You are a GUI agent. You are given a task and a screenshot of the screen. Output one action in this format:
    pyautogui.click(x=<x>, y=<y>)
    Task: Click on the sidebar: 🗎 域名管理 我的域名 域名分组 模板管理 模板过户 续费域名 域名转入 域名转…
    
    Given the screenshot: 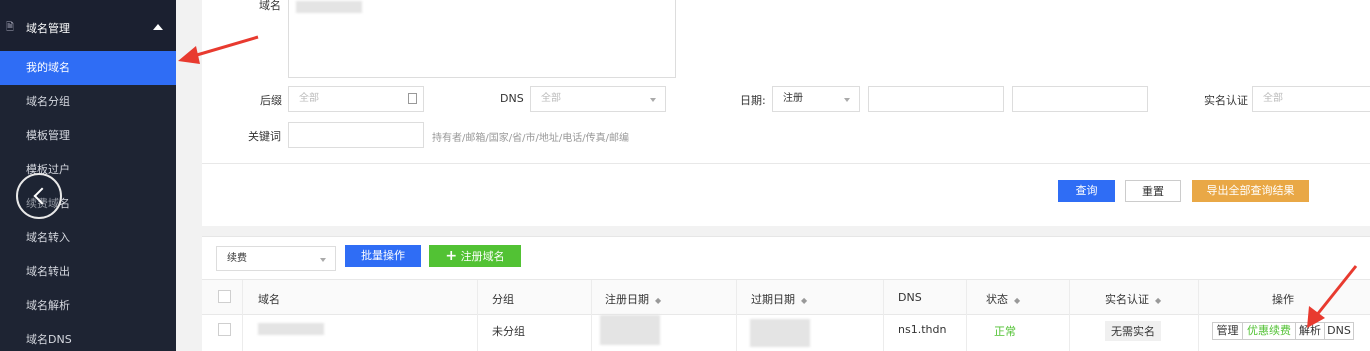 What is the action you would take?
    pyautogui.click(x=88, y=175)
    